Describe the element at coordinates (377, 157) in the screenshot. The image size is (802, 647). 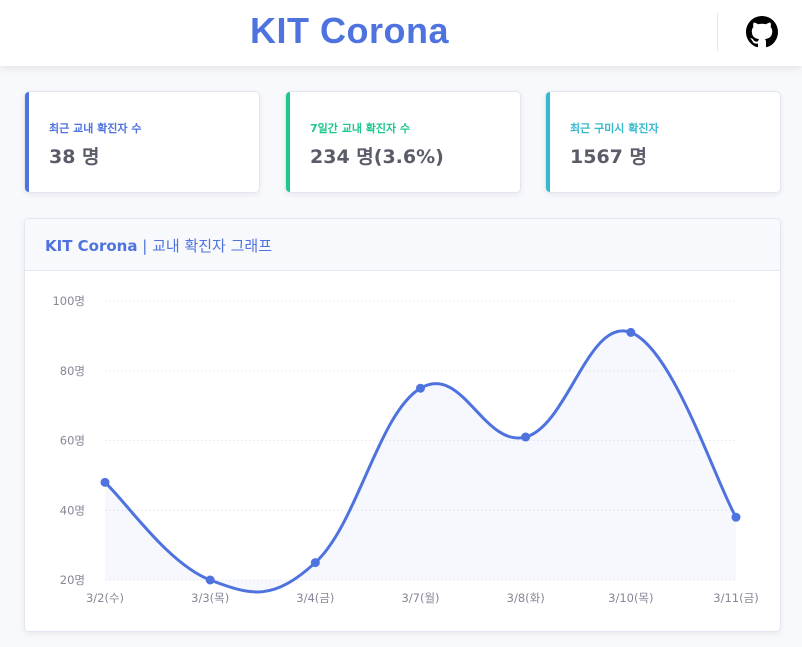
I see `stat-card-value: 234 명(3.6%)` at that location.